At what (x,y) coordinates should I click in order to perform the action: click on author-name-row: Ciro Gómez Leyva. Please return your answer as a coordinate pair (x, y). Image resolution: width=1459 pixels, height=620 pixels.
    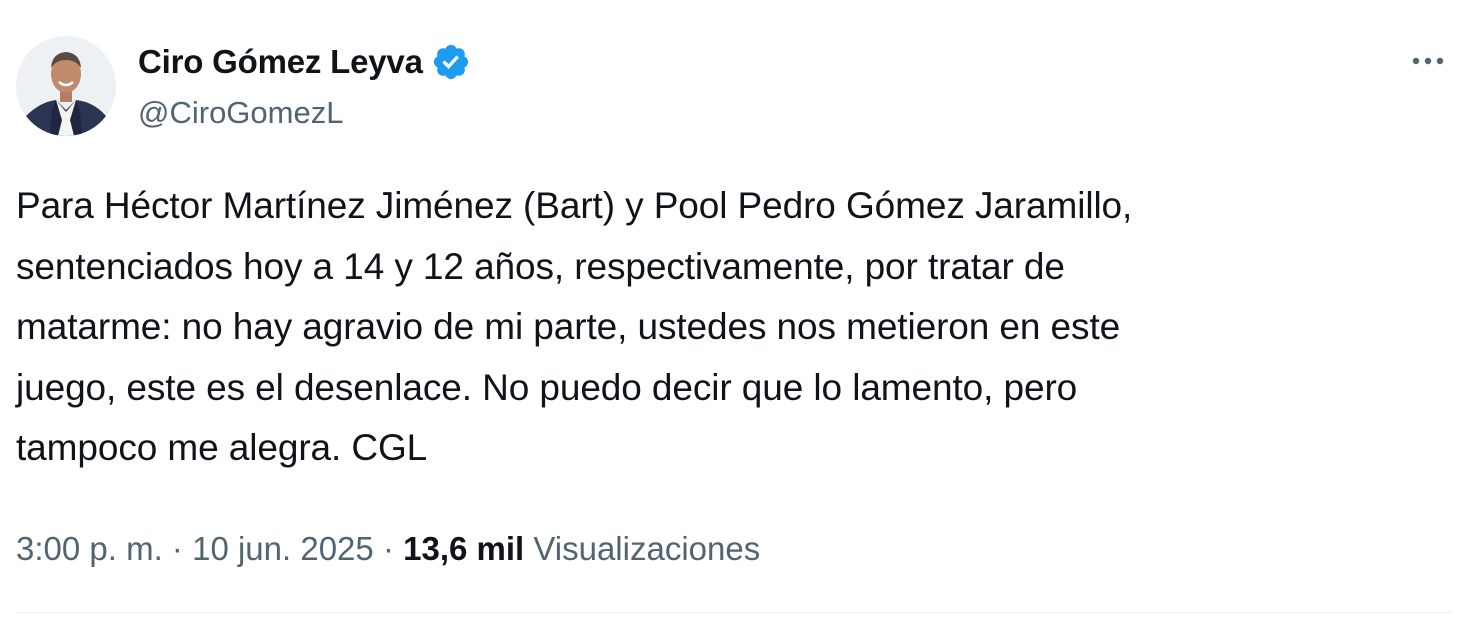
    Looking at the image, I should click on (304, 62).